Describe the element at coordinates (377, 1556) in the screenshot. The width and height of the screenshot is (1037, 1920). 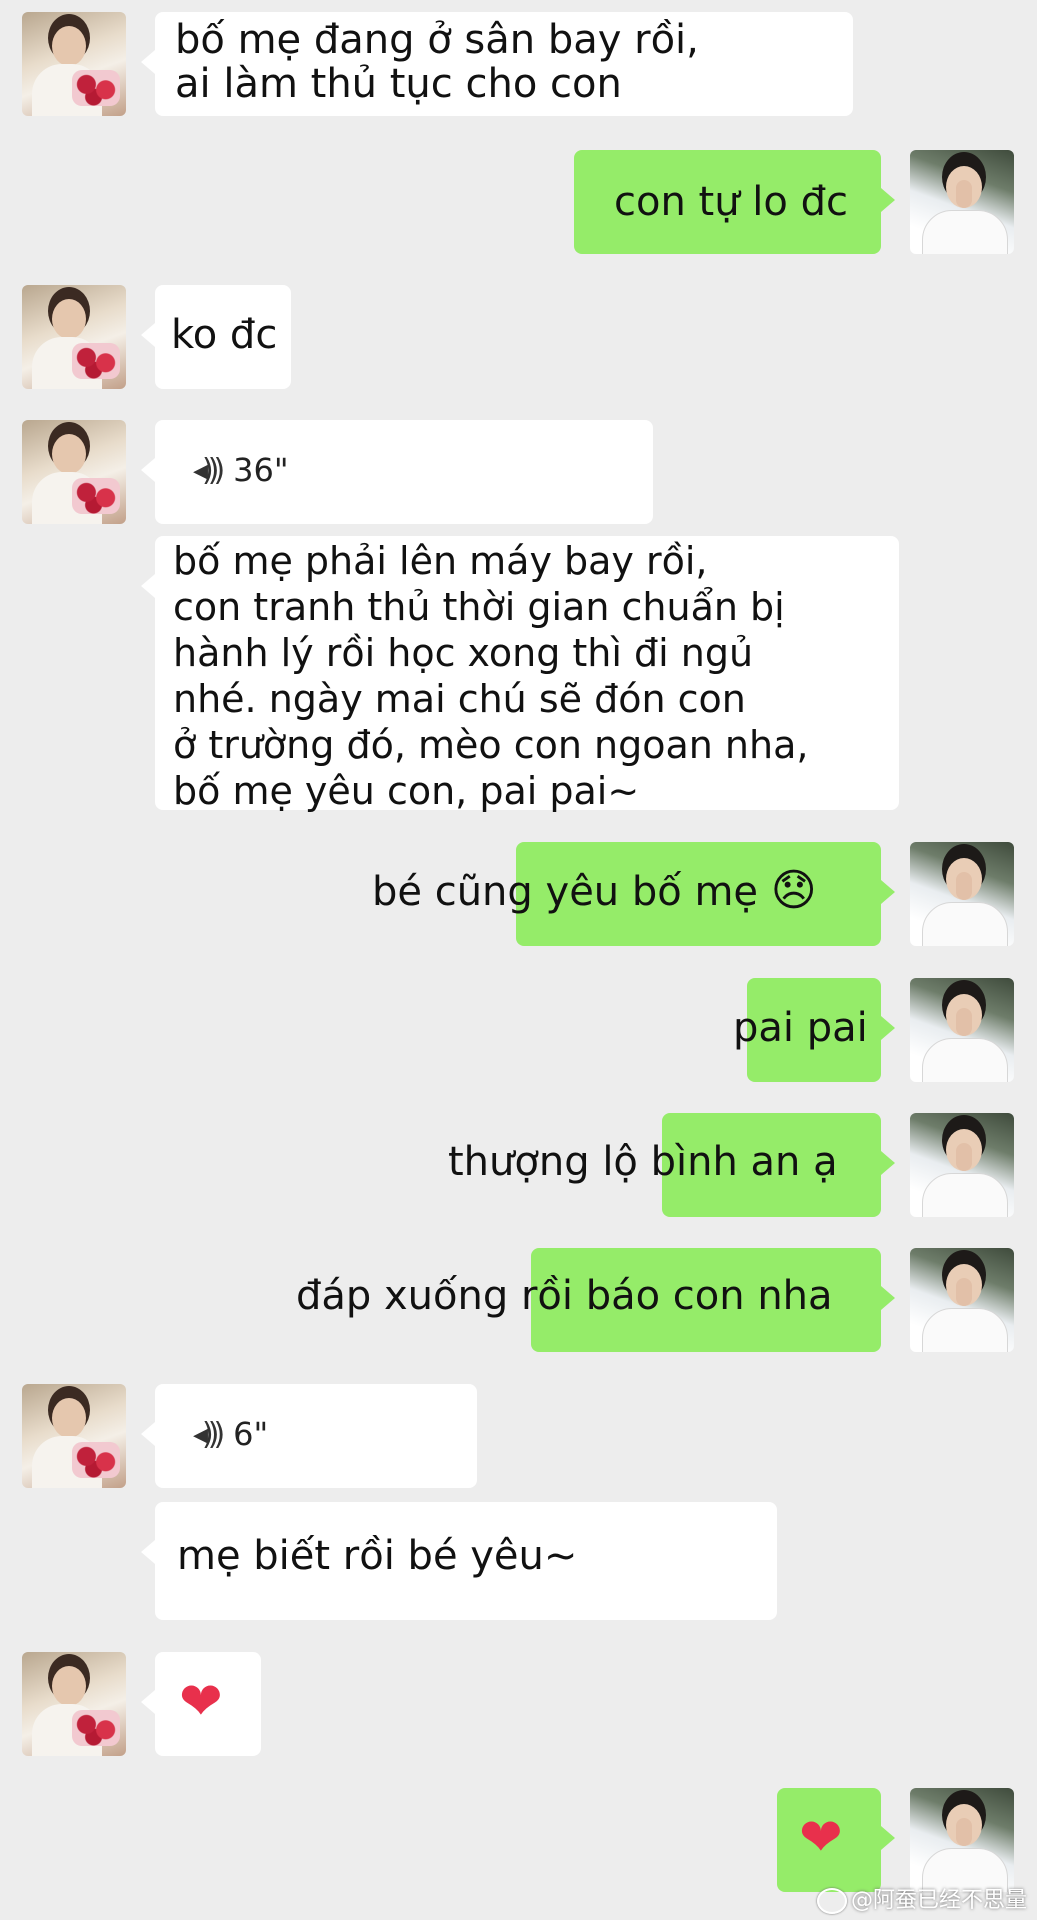
I see `message-text: mẹ biết rồi bé yêu~` at that location.